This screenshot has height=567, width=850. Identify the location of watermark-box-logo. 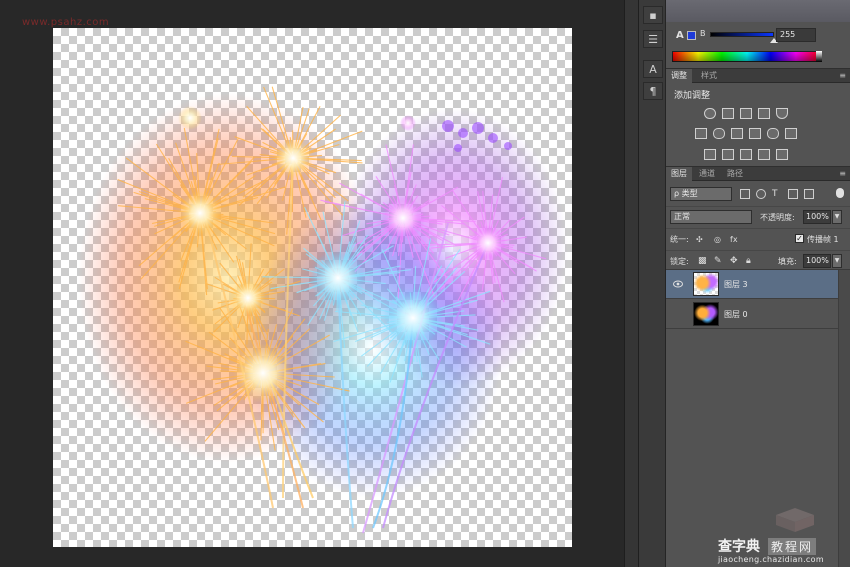
(795, 520).